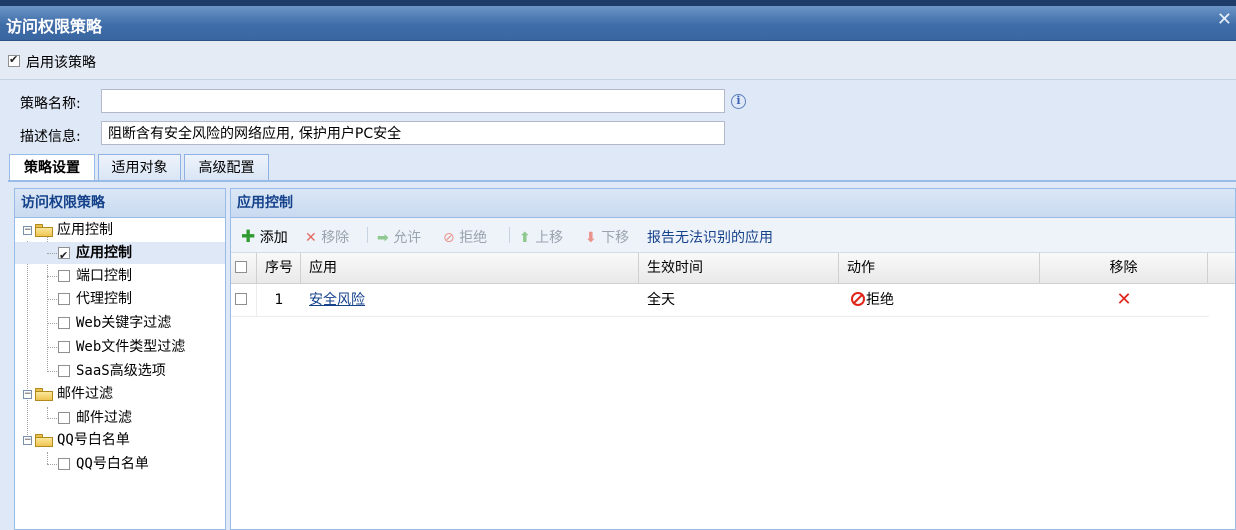 This screenshot has height=530, width=1236. I want to click on tab-applicable-objects: 适用对象, so click(139, 167).